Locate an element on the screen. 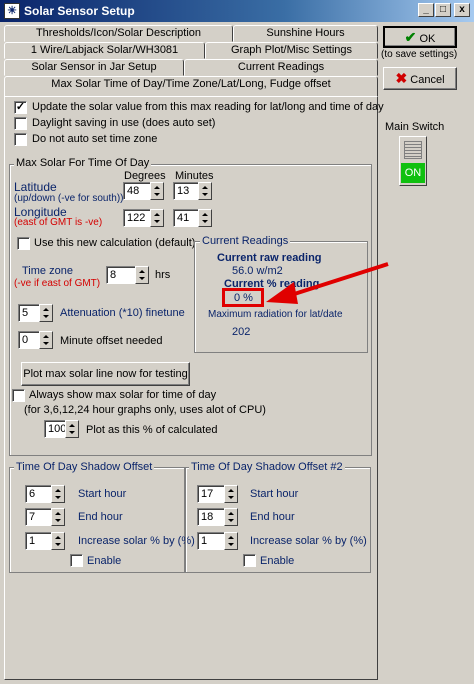  latitude-degrees-spinner is located at coordinates (157, 191).